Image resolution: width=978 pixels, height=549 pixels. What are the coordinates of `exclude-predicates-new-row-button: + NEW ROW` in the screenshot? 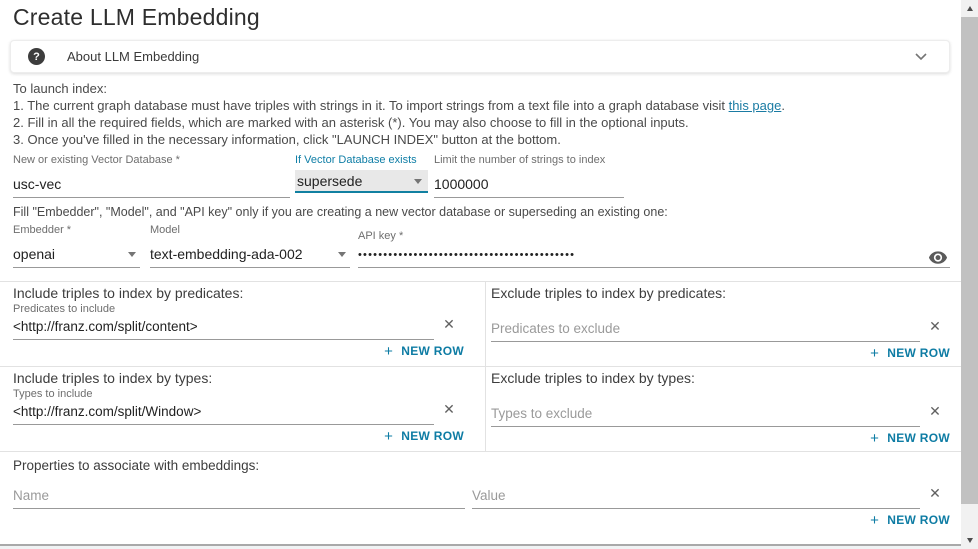 It's located at (720, 353).